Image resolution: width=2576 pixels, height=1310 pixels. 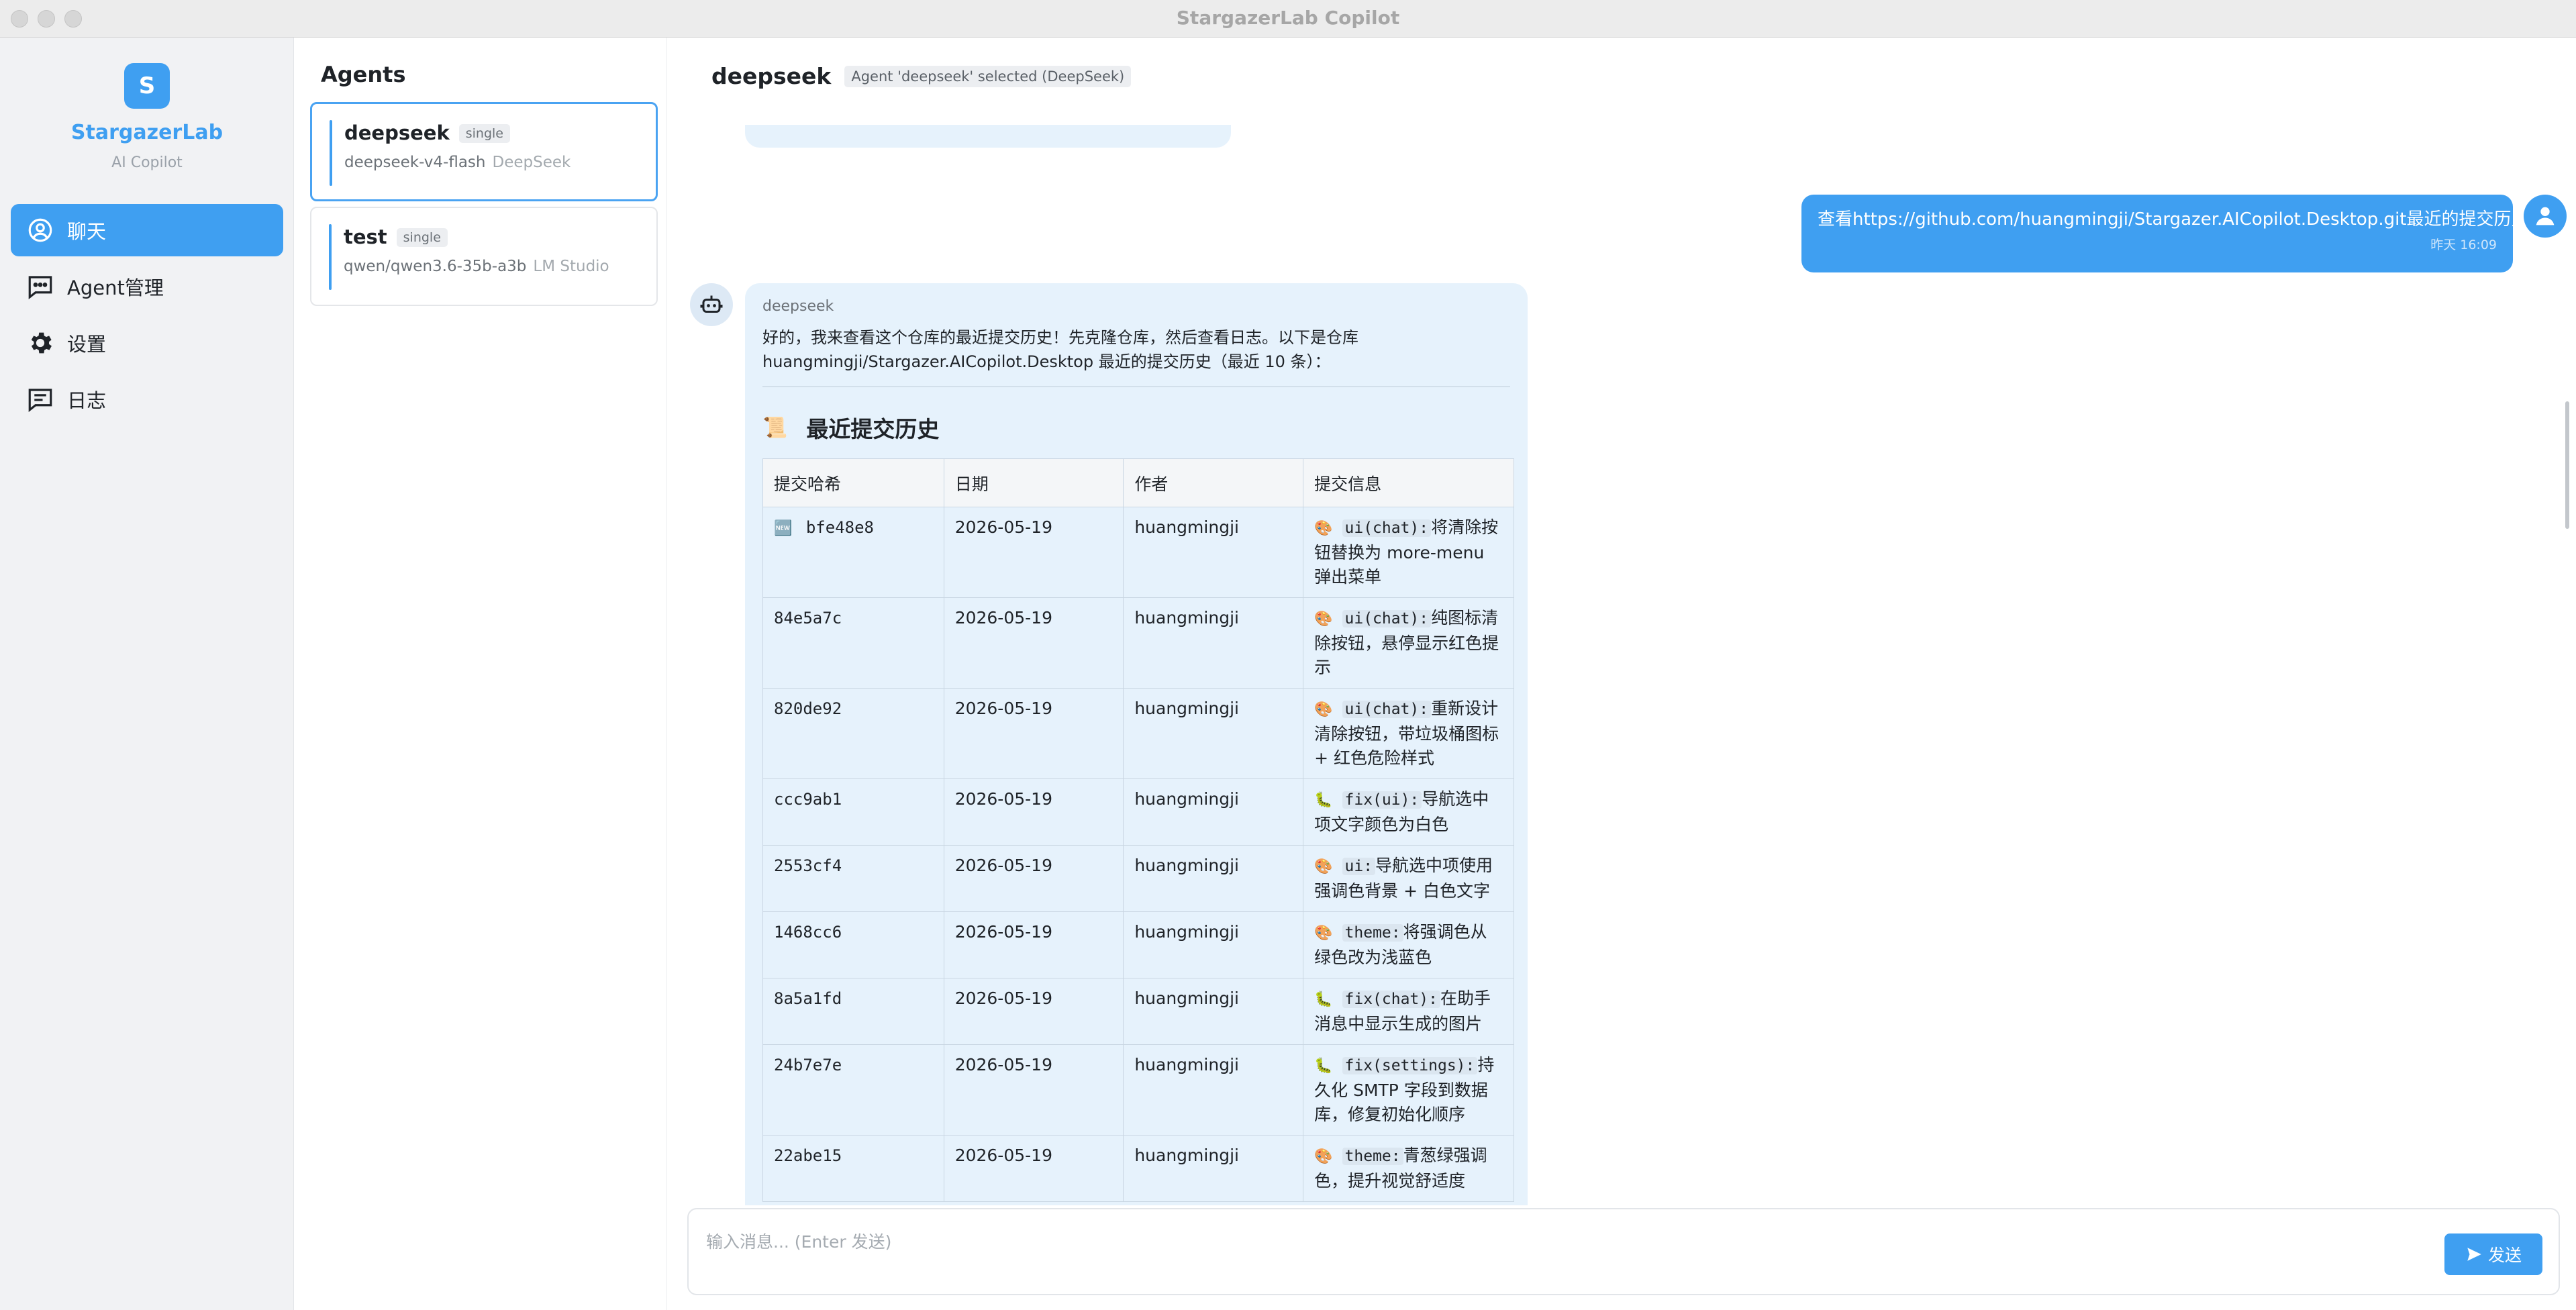 I want to click on user-message-time: 昨天 16:09, so click(x=2463, y=245).